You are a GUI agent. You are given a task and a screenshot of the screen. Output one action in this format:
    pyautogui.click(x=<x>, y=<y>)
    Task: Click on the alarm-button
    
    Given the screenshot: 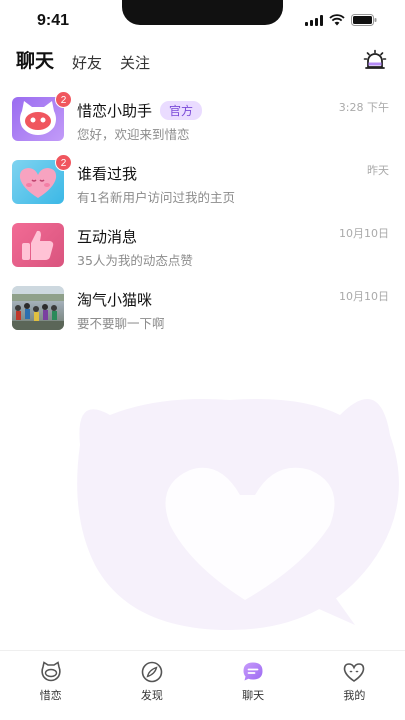 What is the action you would take?
    pyautogui.click(x=375, y=60)
    